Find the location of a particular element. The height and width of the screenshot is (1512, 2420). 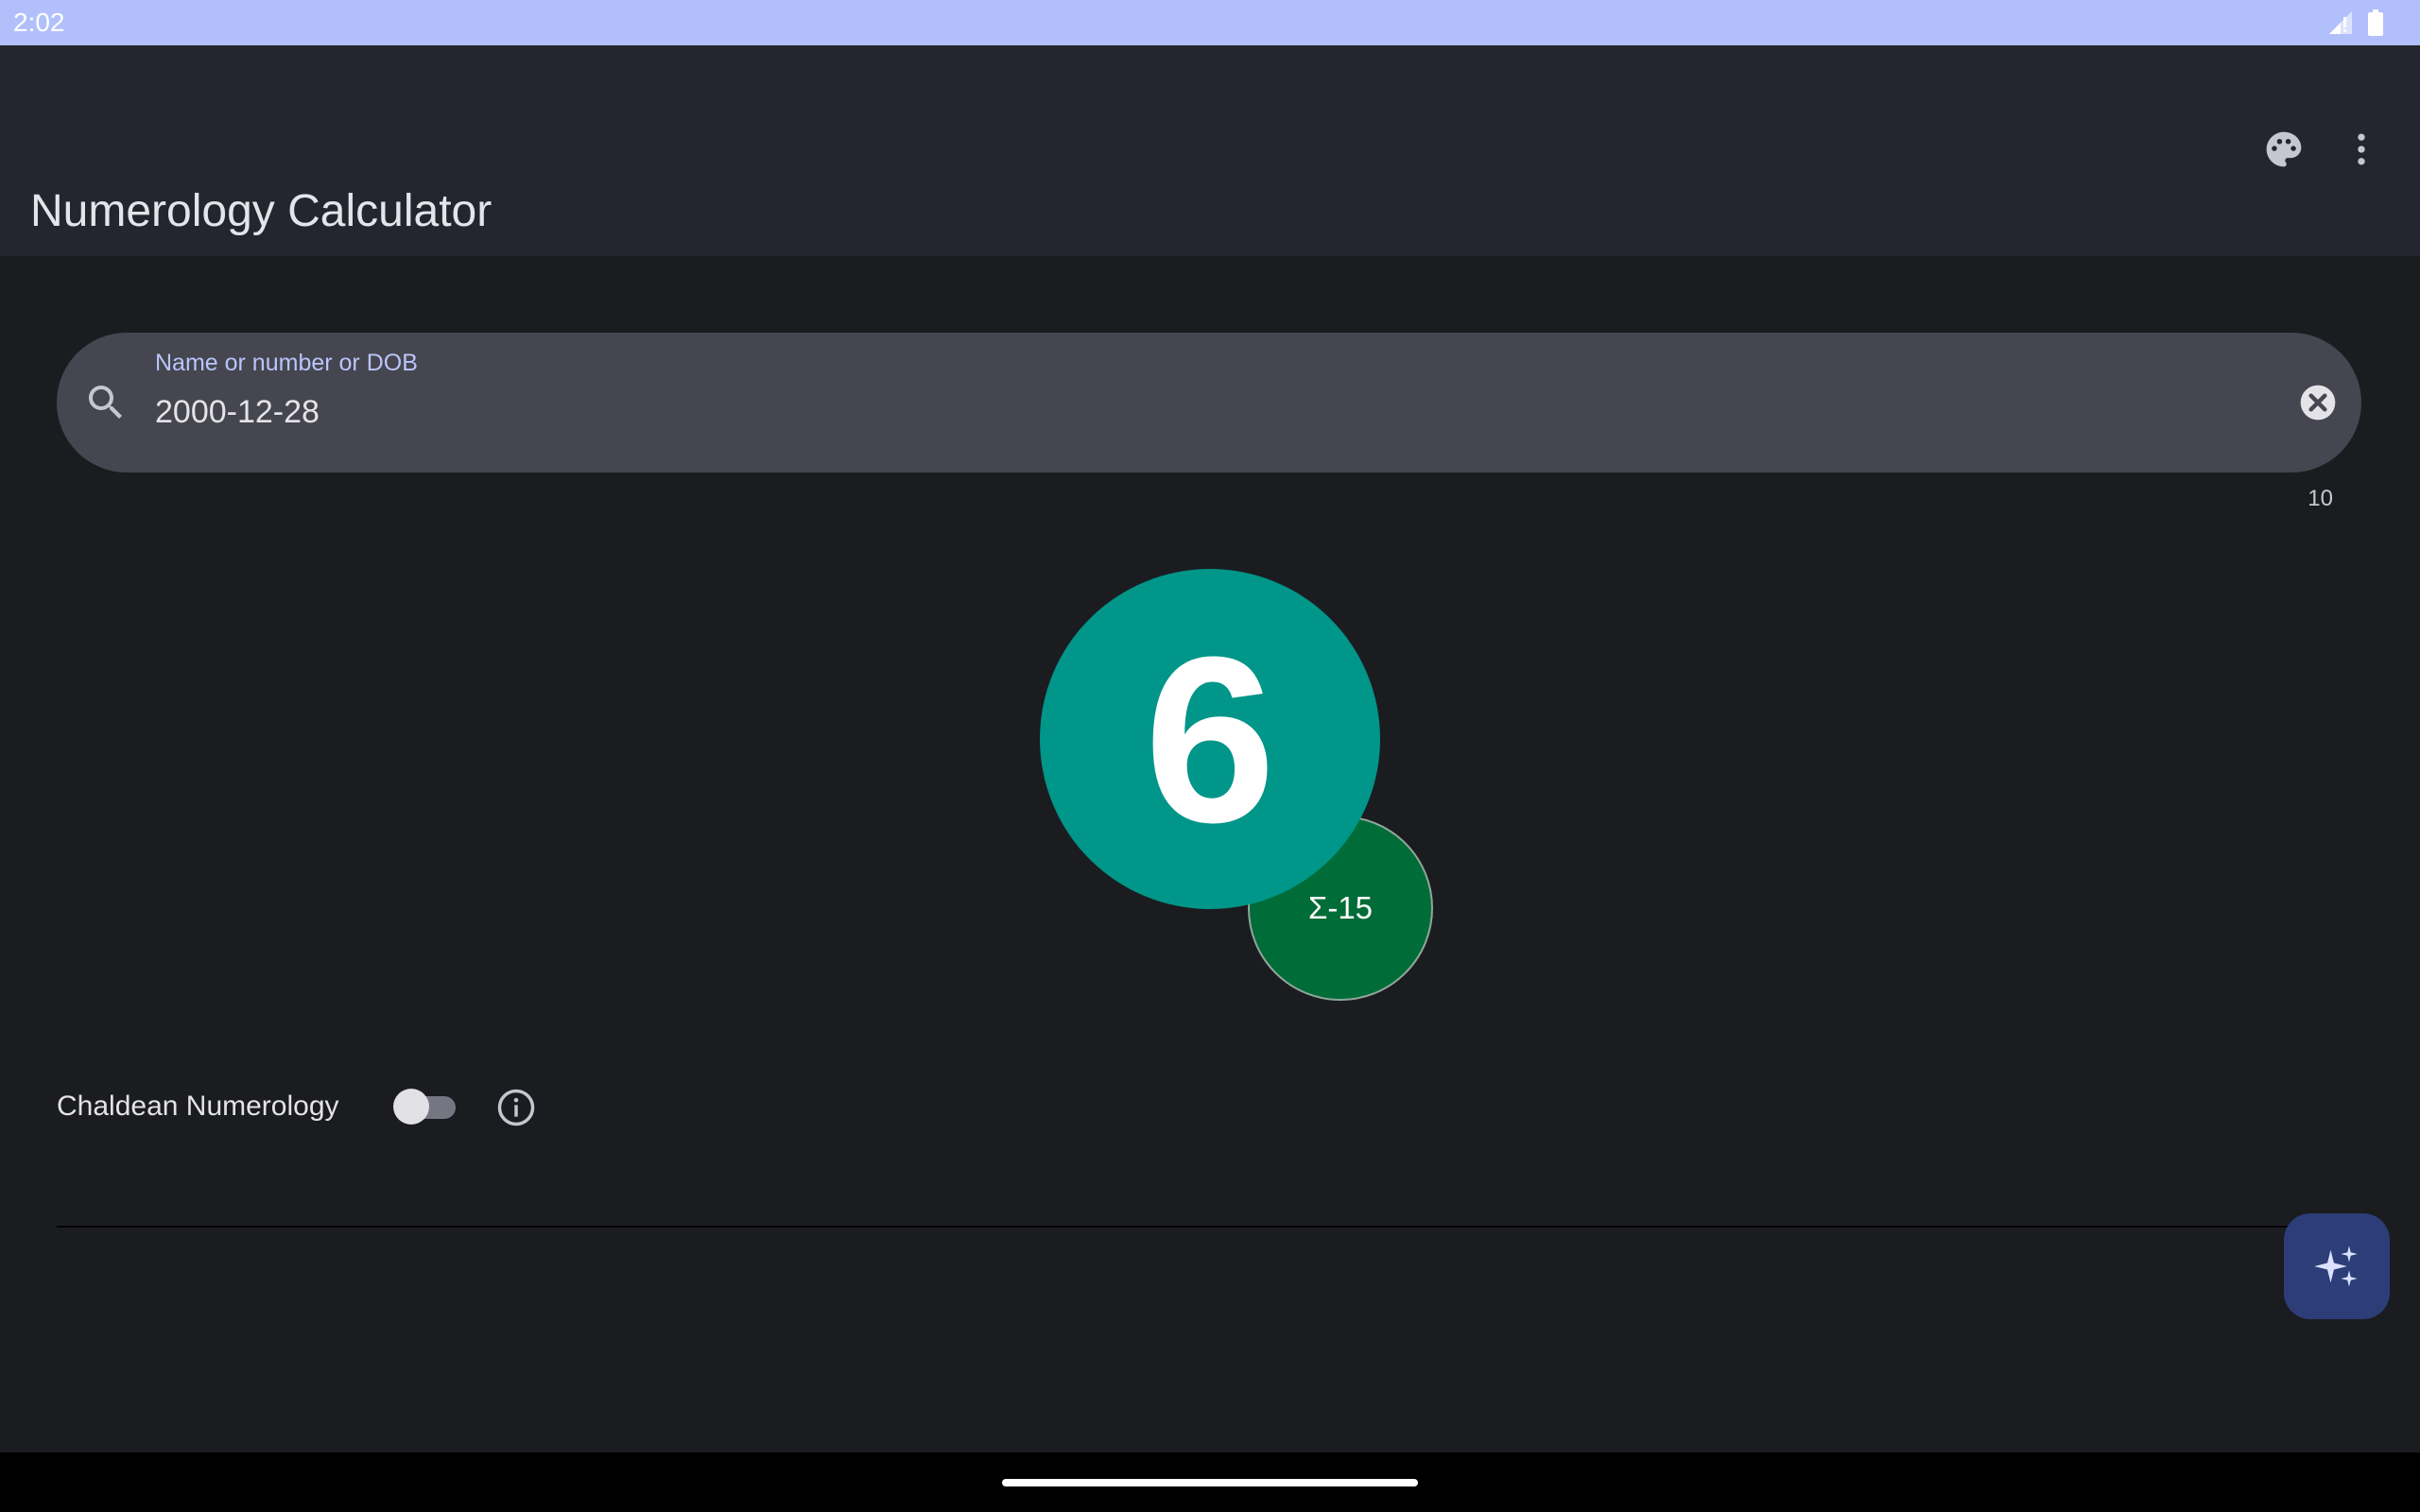

clear-icon is located at coordinates (2318, 402).